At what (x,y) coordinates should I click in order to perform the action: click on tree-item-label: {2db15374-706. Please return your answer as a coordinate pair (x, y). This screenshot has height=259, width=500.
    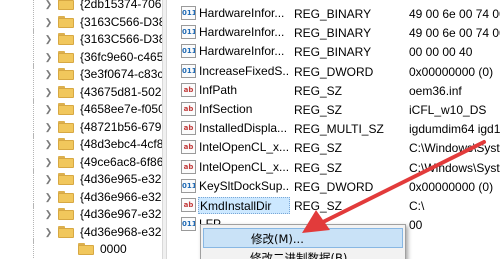
    Looking at the image, I should click on (121, 5).